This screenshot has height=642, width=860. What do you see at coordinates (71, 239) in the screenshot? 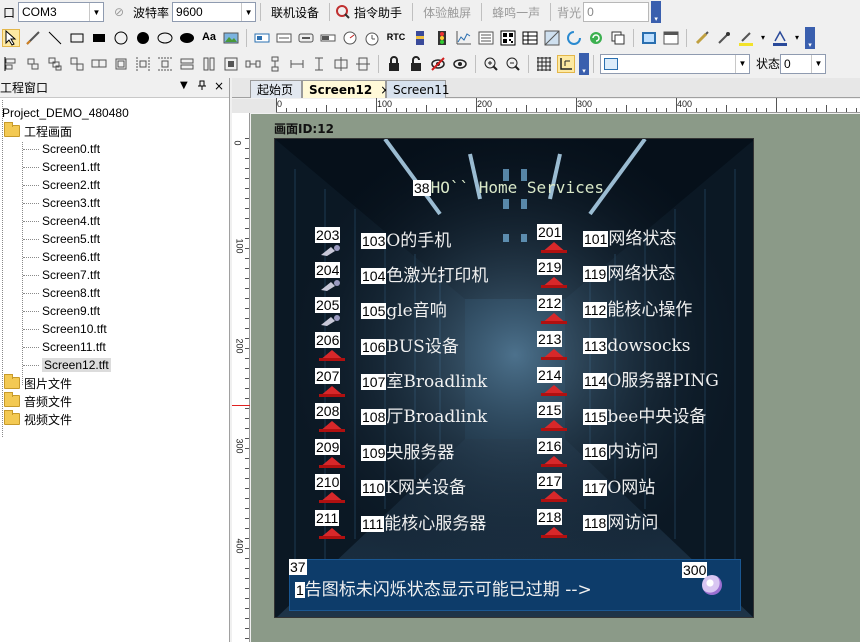
I see `tree-item-screen5: Screen5.tft` at bounding box center [71, 239].